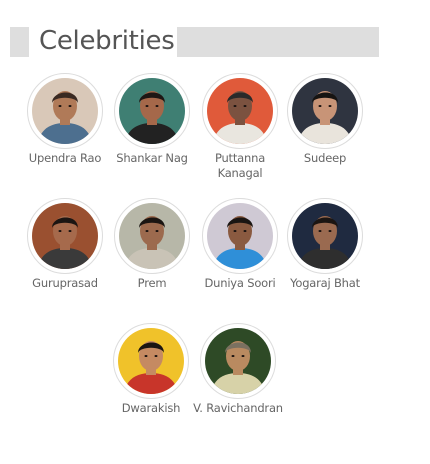 Image resolution: width=430 pixels, height=464 pixels. I want to click on celebrity-card-v-ravichandran: V. Ravichandran, so click(238, 369).